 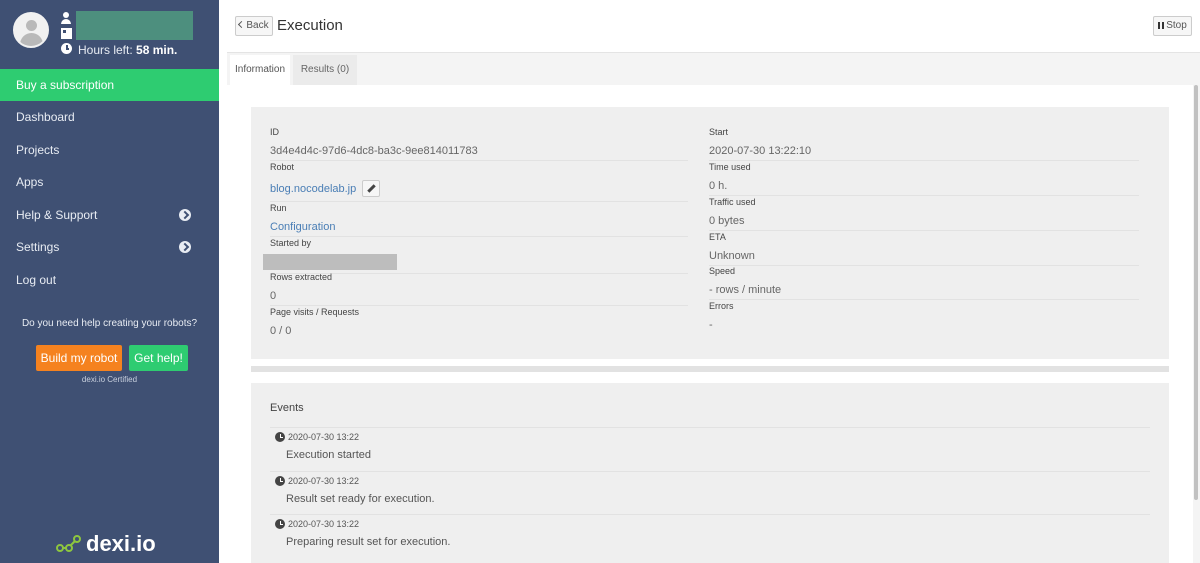 I want to click on event-text: Preparing result set for execution., so click(x=368, y=542).